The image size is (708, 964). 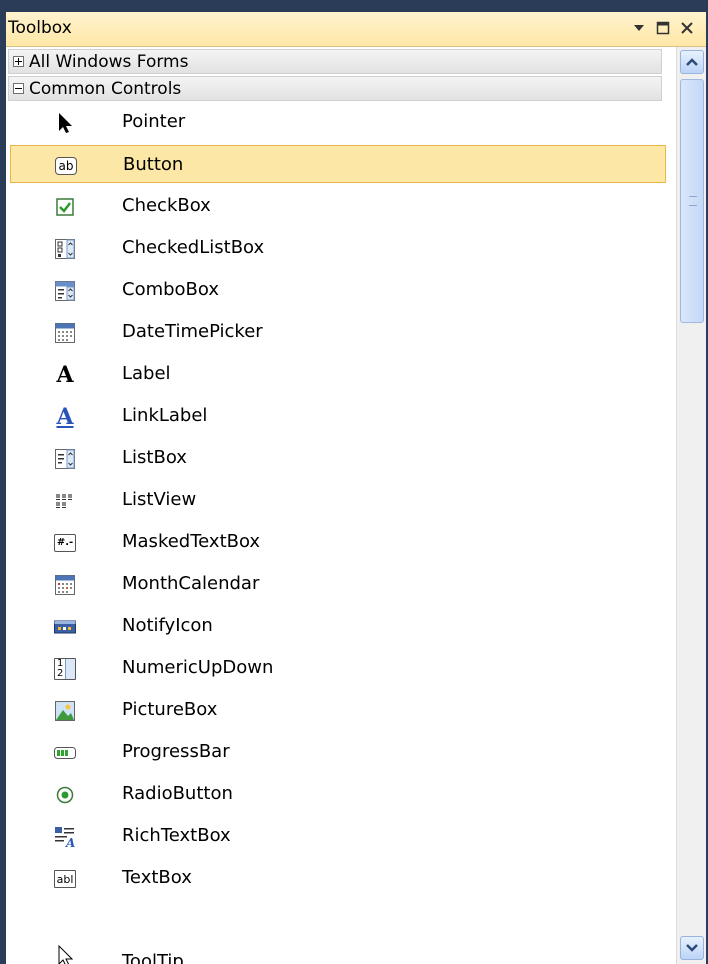 I want to click on group-label: Common Controls, so click(x=105, y=89).